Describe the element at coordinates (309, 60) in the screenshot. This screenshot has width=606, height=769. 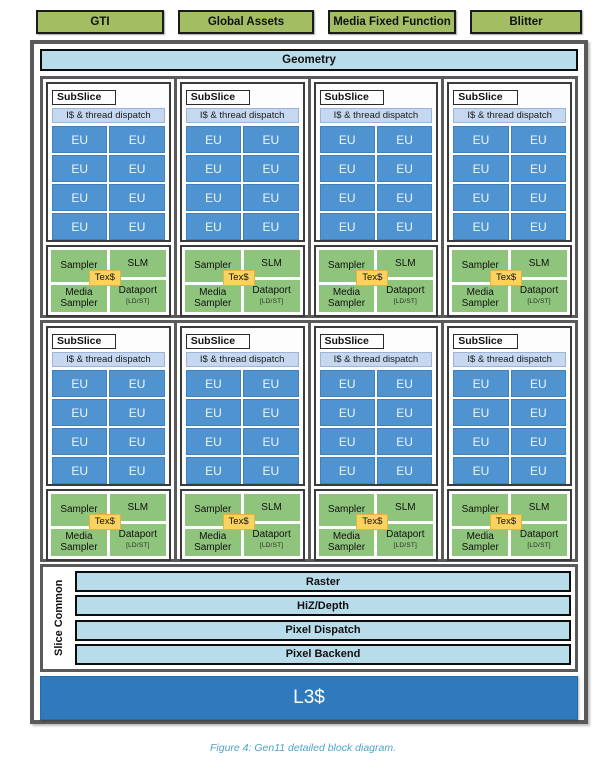
I see `block-geometry: Geometry` at that location.